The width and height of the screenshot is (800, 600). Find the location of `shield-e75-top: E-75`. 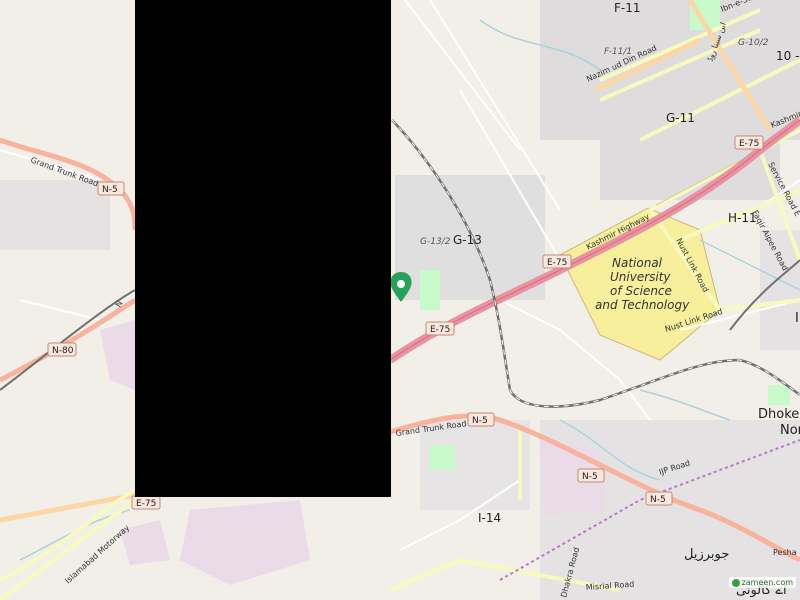

shield-e75-top: E-75 is located at coordinates (749, 144).